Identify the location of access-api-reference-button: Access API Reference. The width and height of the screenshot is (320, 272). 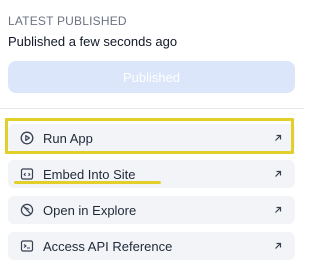
(151, 246).